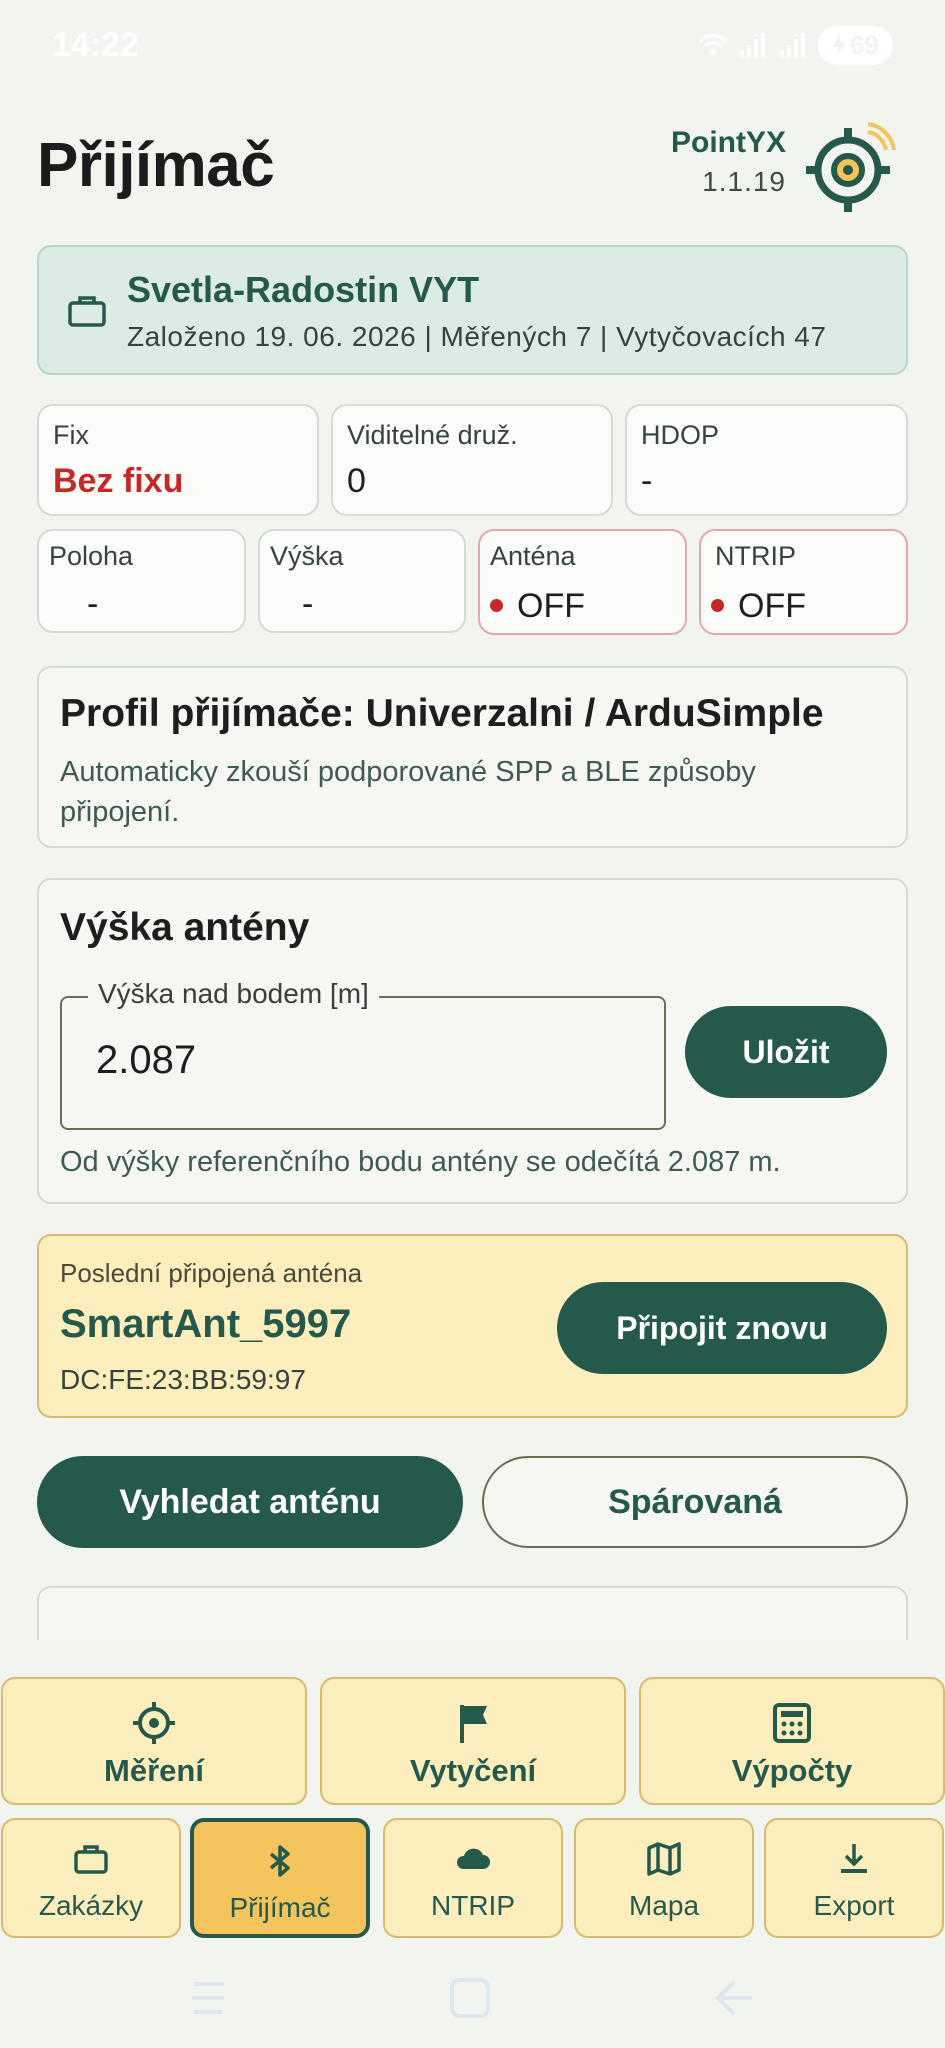 Image resolution: width=945 pixels, height=2048 pixels. What do you see at coordinates (680, 435) in the screenshot?
I see `hdop-label: HDOP` at bounding box center [680, 435].